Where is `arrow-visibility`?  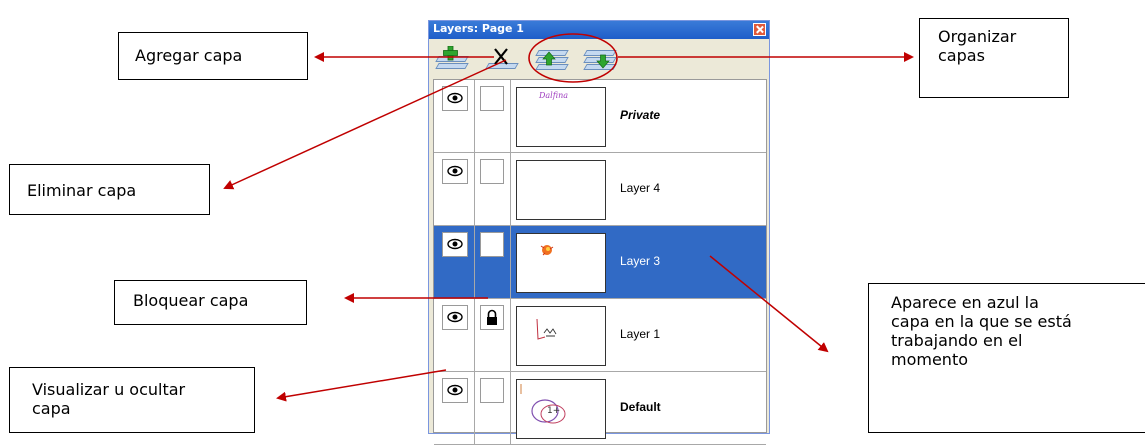 arrow-visibility is located at coordinates (361, 385).